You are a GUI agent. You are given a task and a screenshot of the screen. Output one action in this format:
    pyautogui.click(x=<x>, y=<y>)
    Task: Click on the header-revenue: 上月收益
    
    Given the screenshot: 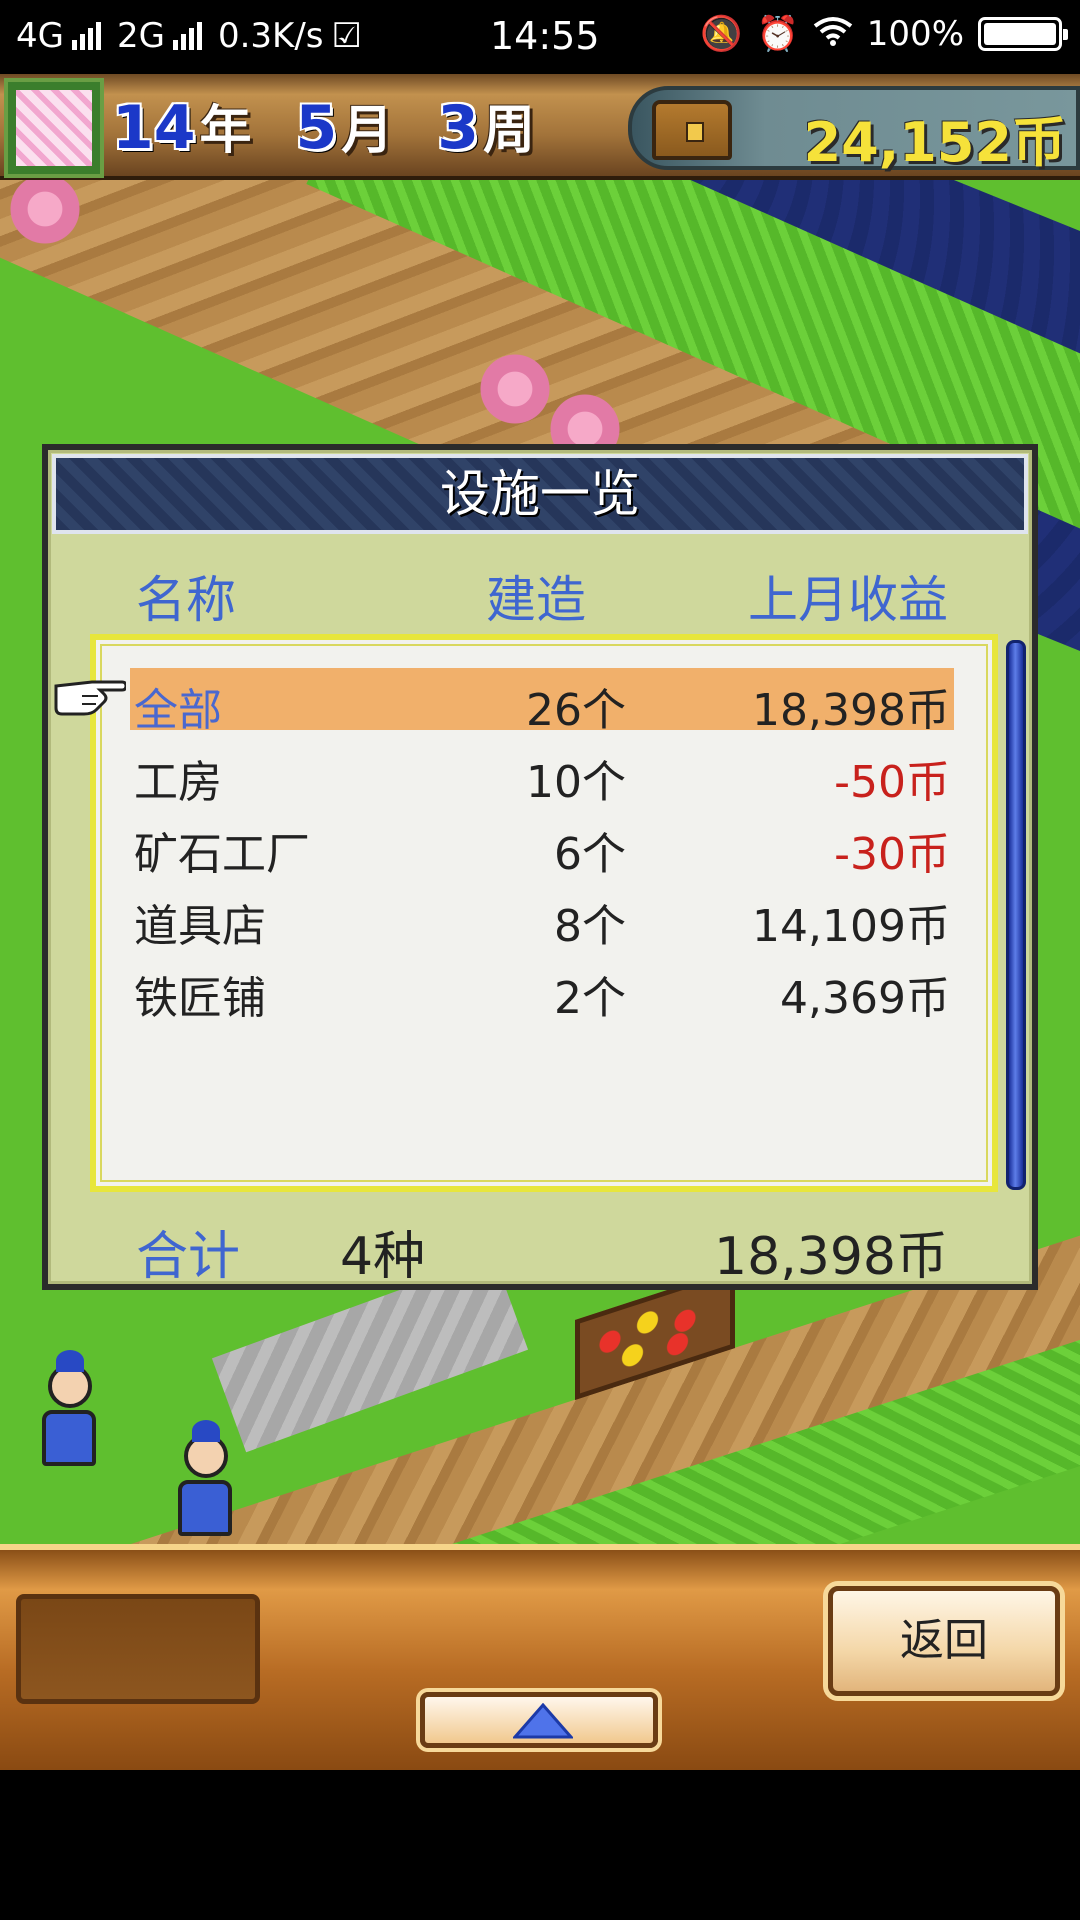 What is the action you would take?
    pyautogui.click(x=848, y=600)
    